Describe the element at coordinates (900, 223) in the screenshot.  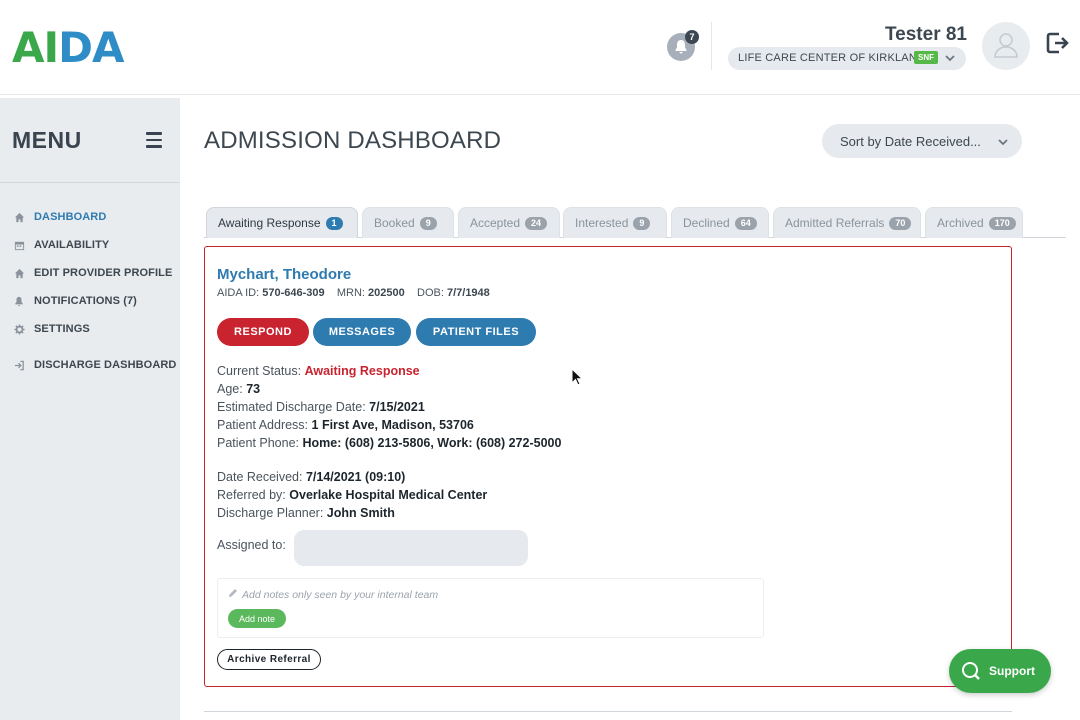
I see `tab-count-badge: 70` at that location.